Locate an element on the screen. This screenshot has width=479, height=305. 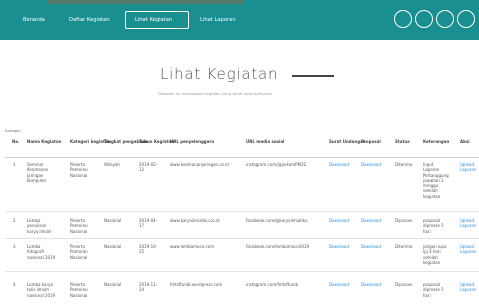
nav-lihat-laporan: Lihat Laporan is located at coordinates (218, 20).